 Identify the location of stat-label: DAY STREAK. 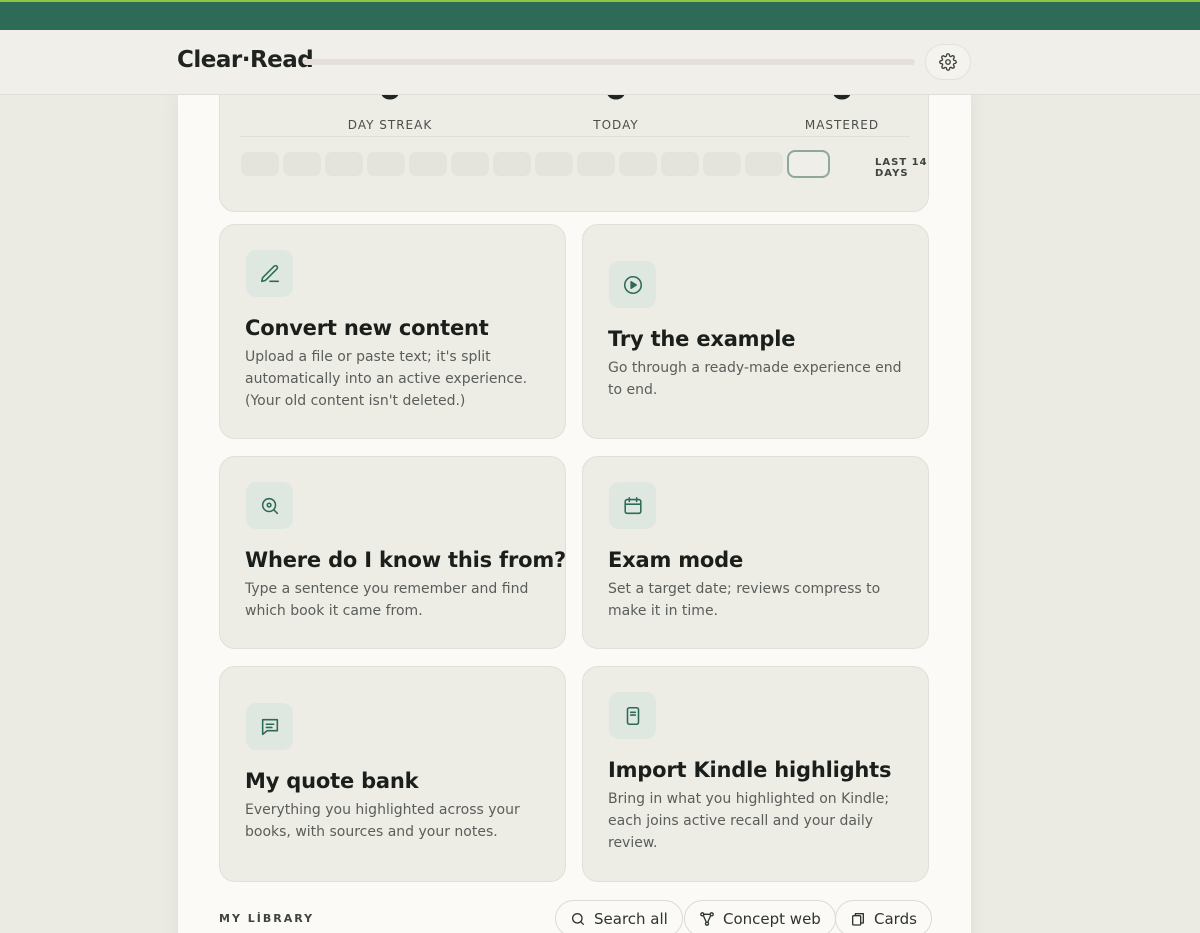
(390, 125).